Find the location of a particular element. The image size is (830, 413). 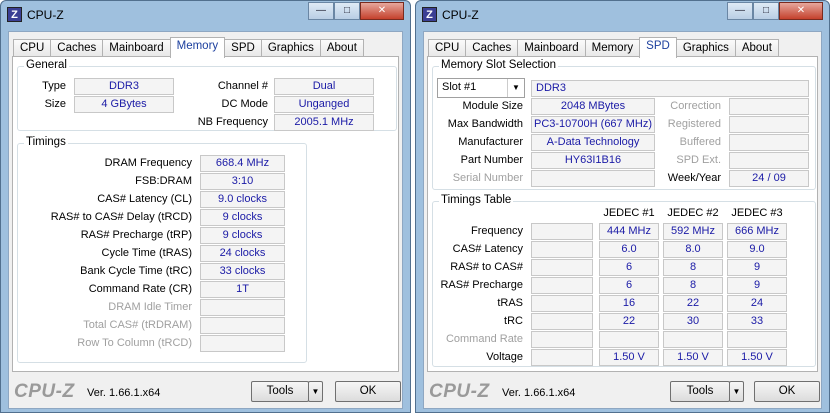

maximize-icon: □ is located at coordinates (347, 10).